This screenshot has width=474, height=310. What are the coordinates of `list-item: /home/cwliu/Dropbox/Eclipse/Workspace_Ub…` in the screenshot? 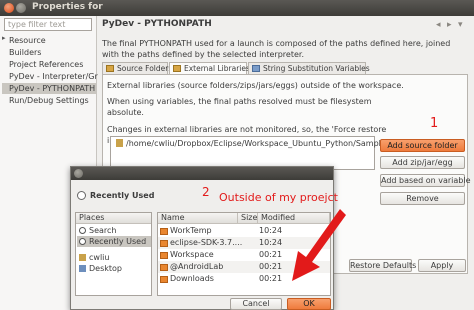 It's located at (251, 143).